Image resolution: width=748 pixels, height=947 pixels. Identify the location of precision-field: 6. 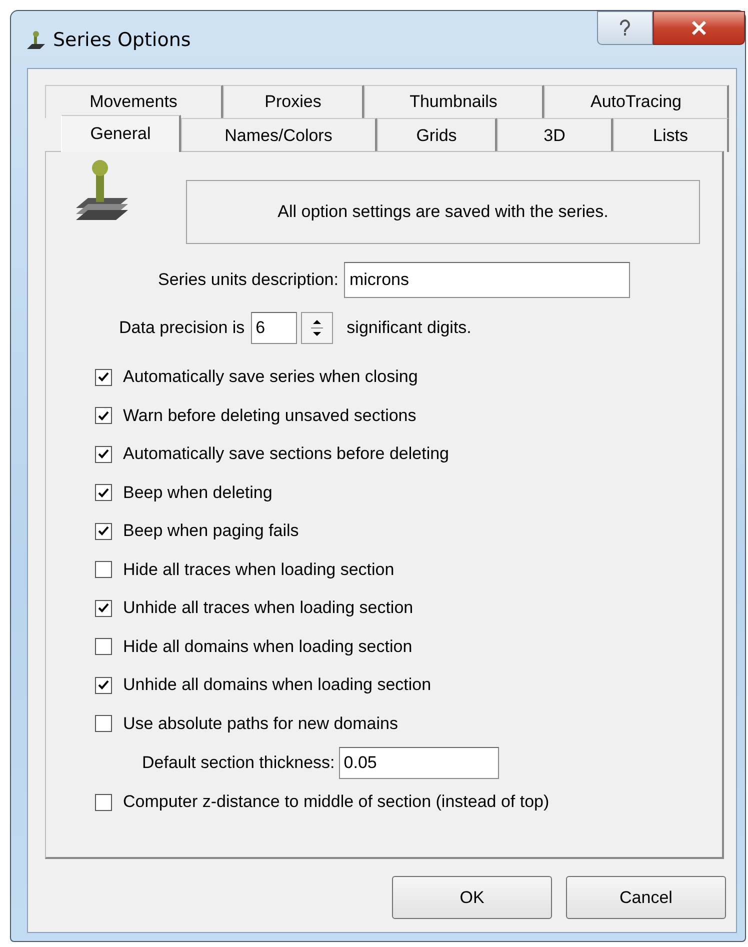
(273, 328).